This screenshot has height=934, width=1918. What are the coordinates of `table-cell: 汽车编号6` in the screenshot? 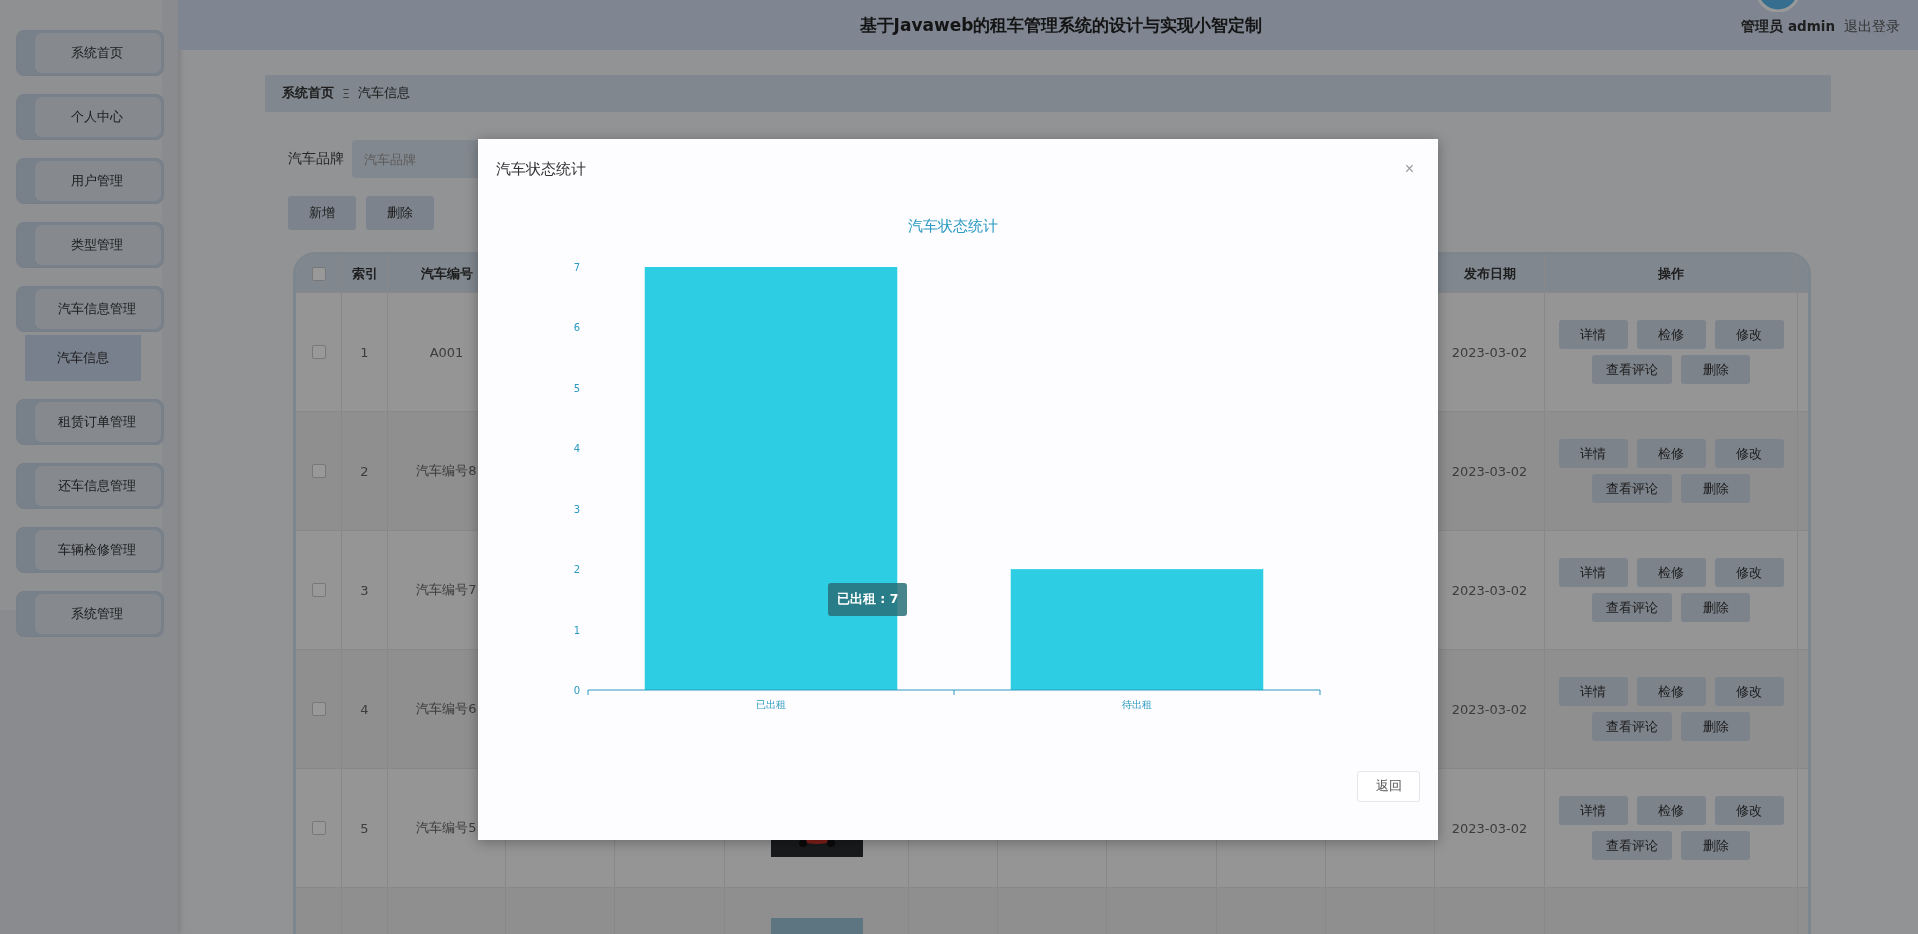 It's located at (446, 709).